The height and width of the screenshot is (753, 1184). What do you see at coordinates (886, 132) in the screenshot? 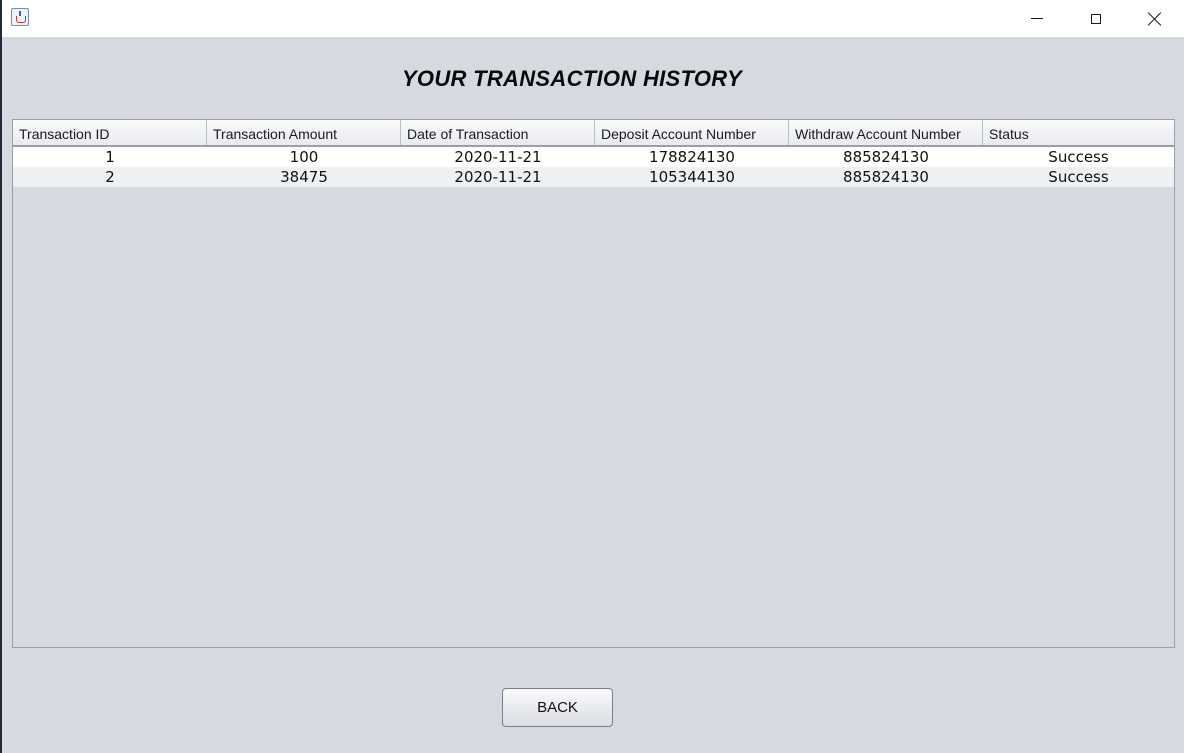
I see `column-header-withdraw-account: Withdraw Account Number` at bounding box center [886, 132].